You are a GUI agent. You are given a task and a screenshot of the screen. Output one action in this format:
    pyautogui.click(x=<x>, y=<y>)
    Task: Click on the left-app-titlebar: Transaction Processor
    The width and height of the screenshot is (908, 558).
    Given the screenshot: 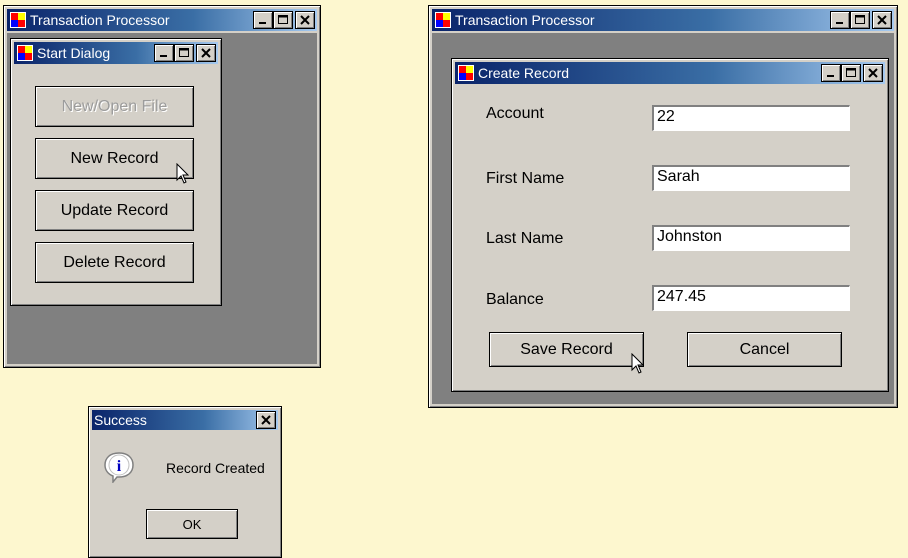 What is the action you would take?
    pyautogui.click(x=162, y=20)
    